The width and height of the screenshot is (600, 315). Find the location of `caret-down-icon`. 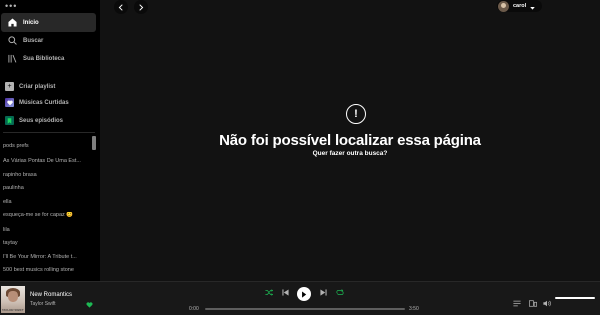

caret-down-icon is located at coordinates (532, 7).